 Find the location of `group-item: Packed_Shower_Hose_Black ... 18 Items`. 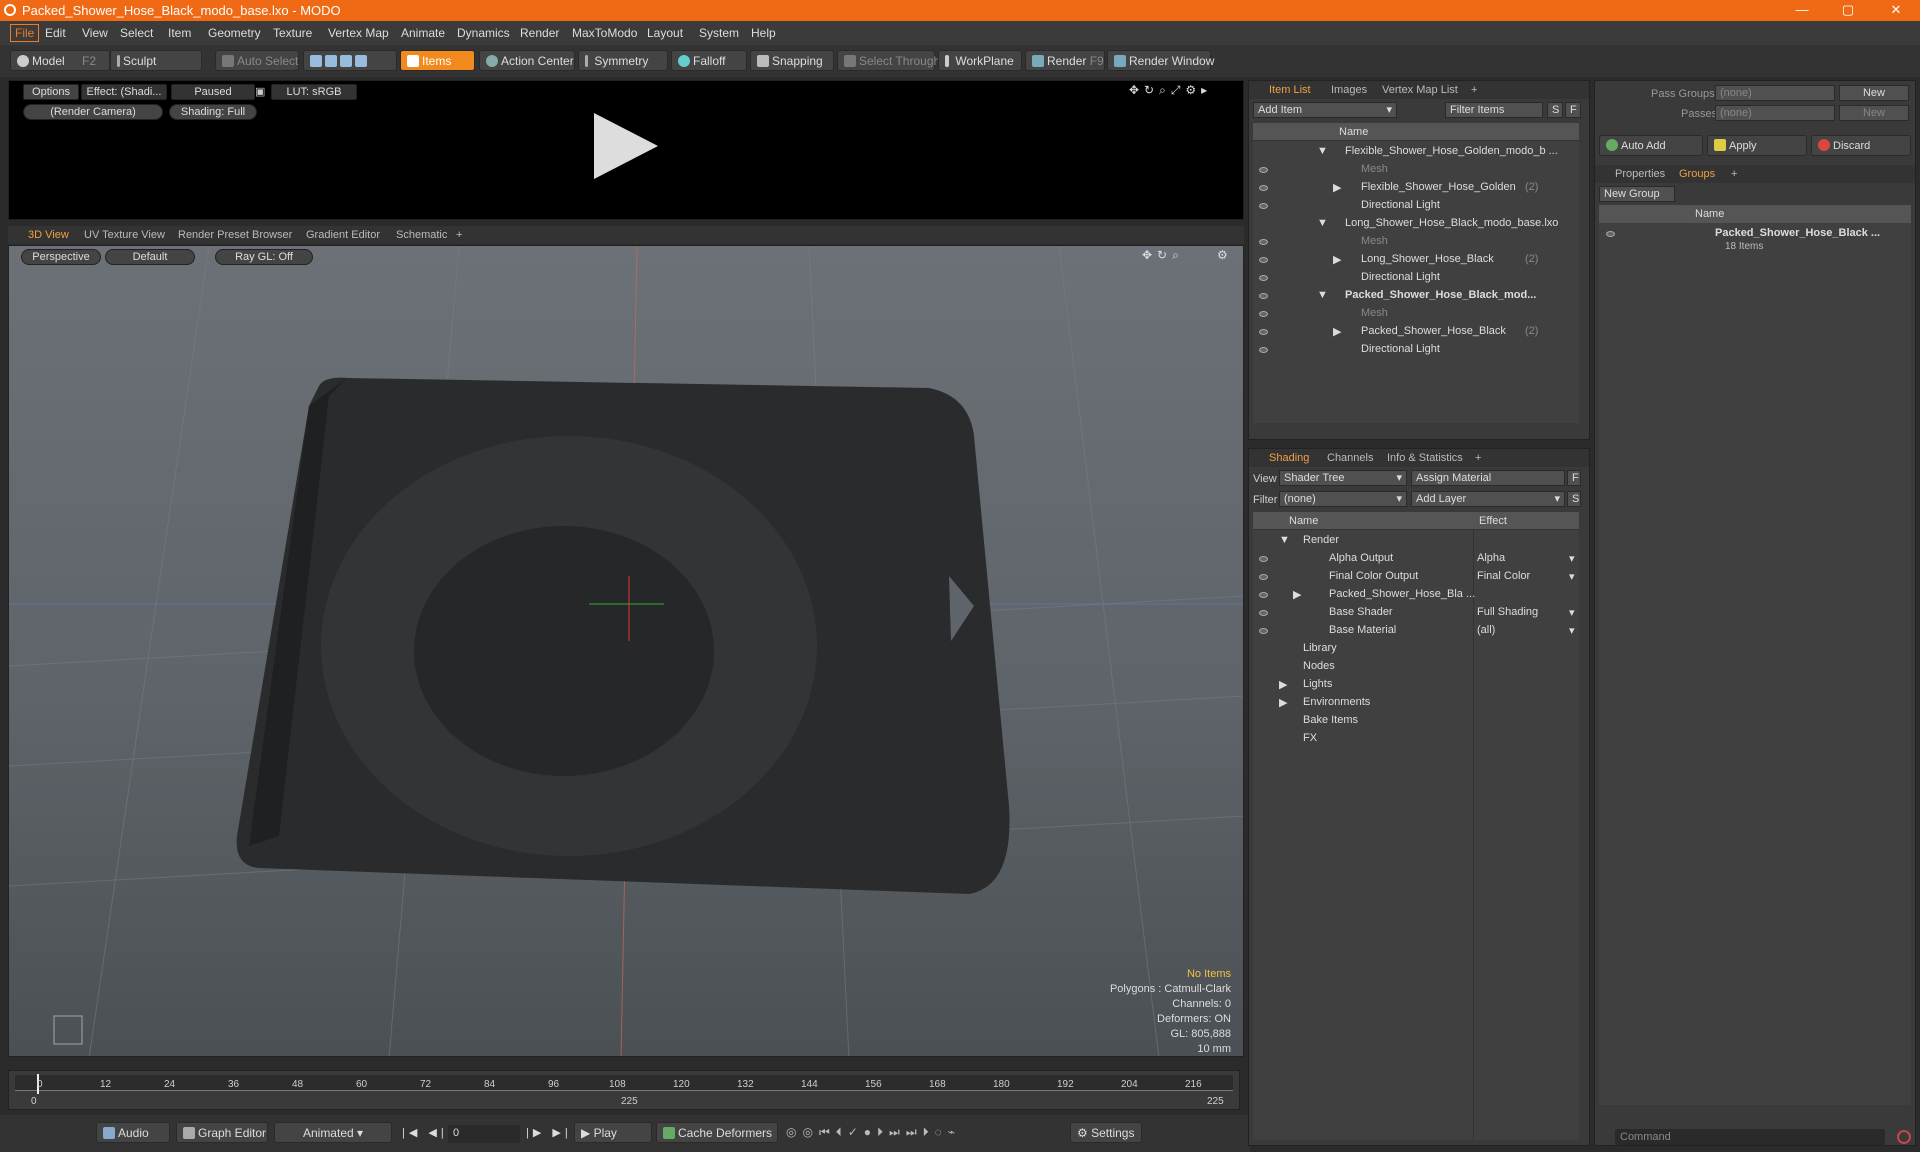

group-item: Packed_Shower_Hose_Black ... 18 Items is located at coordinates (1755, 241).